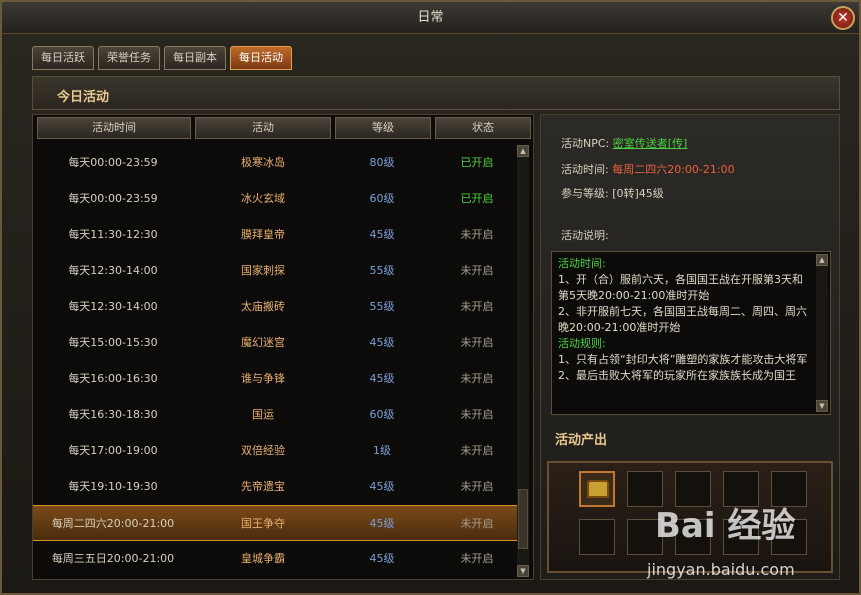 This screenshot has width=861, height=595. I want to click on output-title: 活动产出, so click(581, 440).